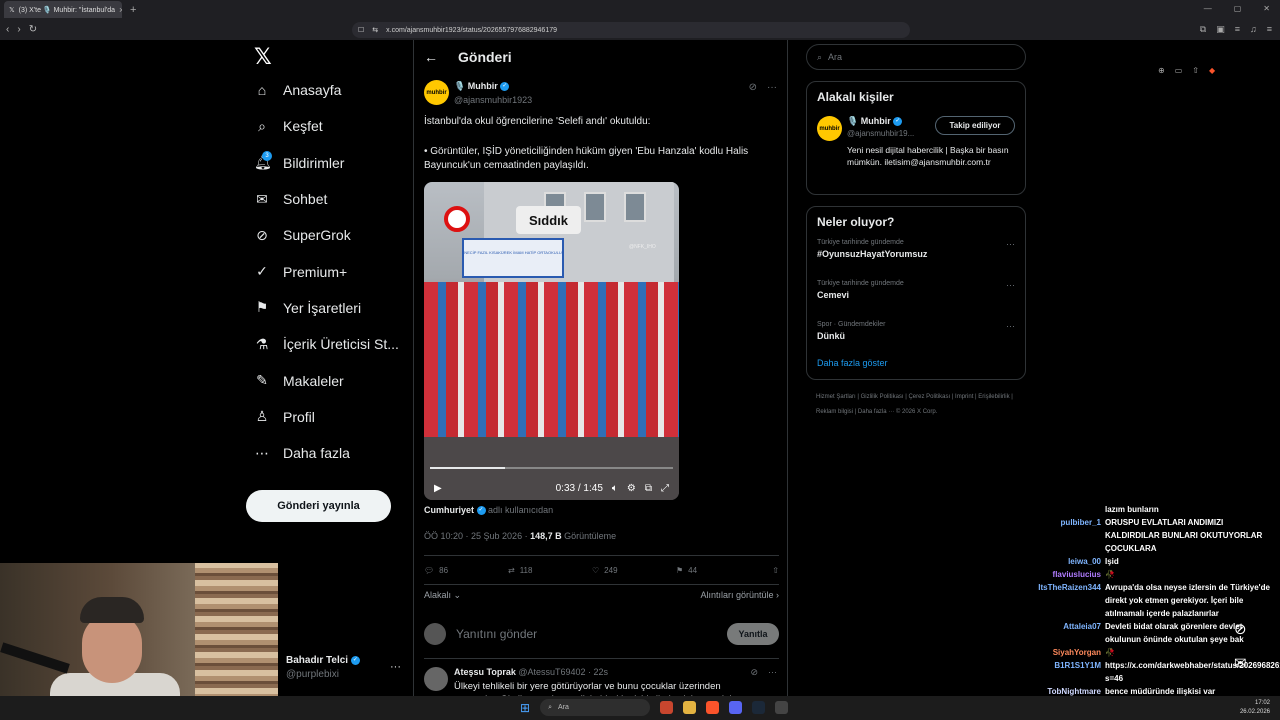 The image size is (1280, 720). What do you see at coordinates (1203, 29) in the screenshot?
I see `extension-icon: ⧉` at bounding box center [1203, 29].